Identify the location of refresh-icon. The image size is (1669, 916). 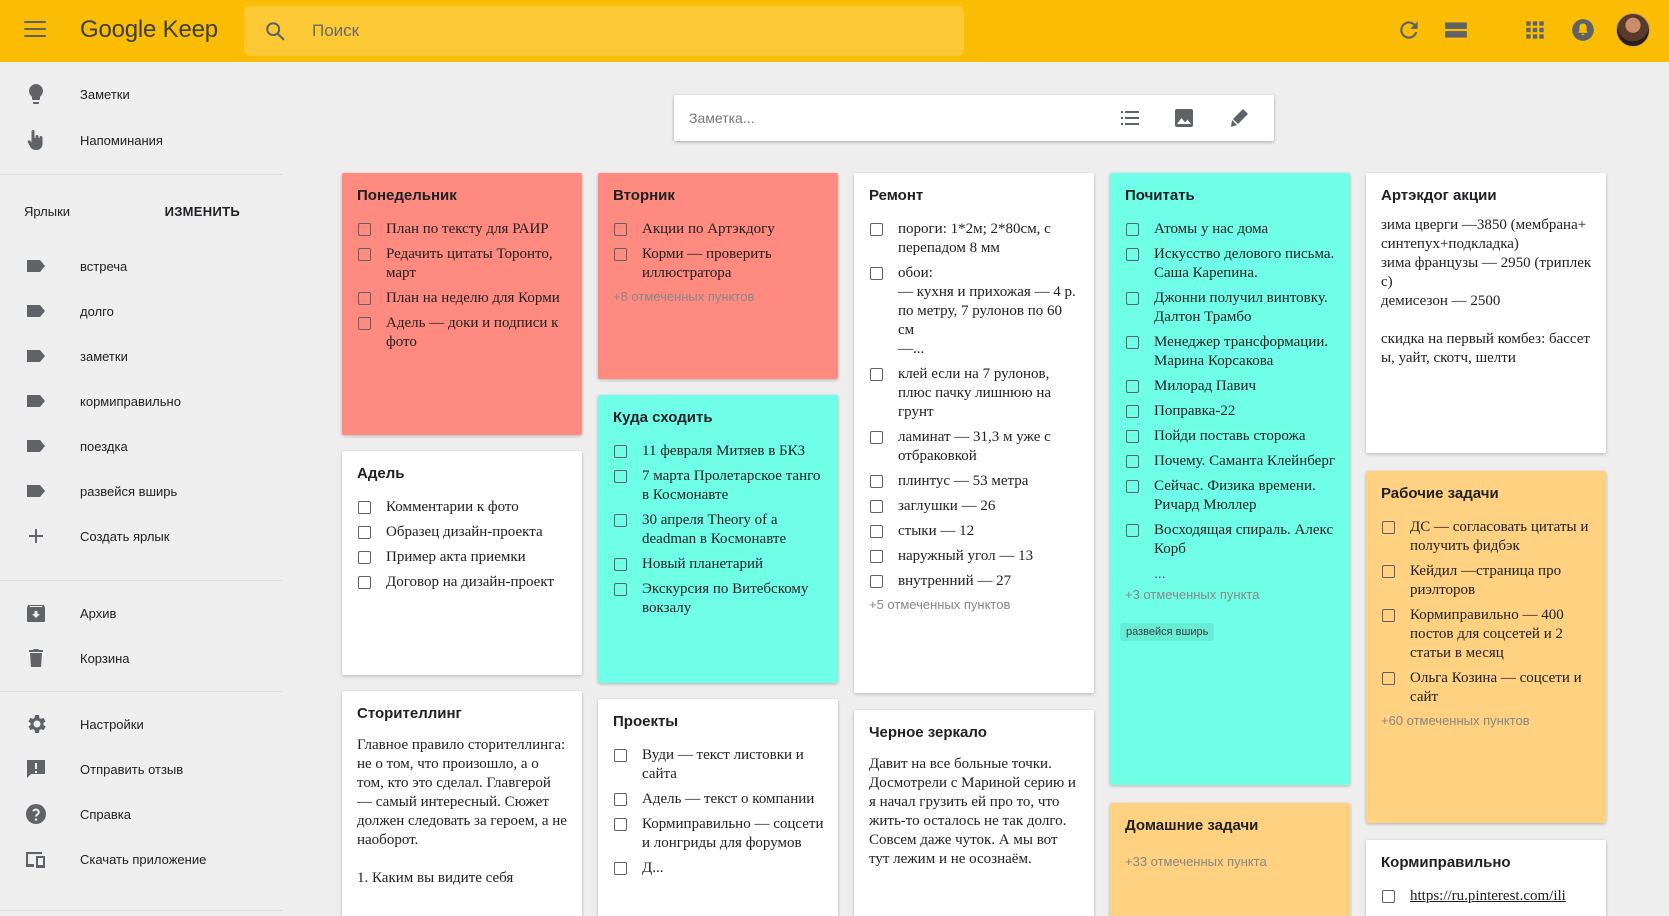
(1409, 30).